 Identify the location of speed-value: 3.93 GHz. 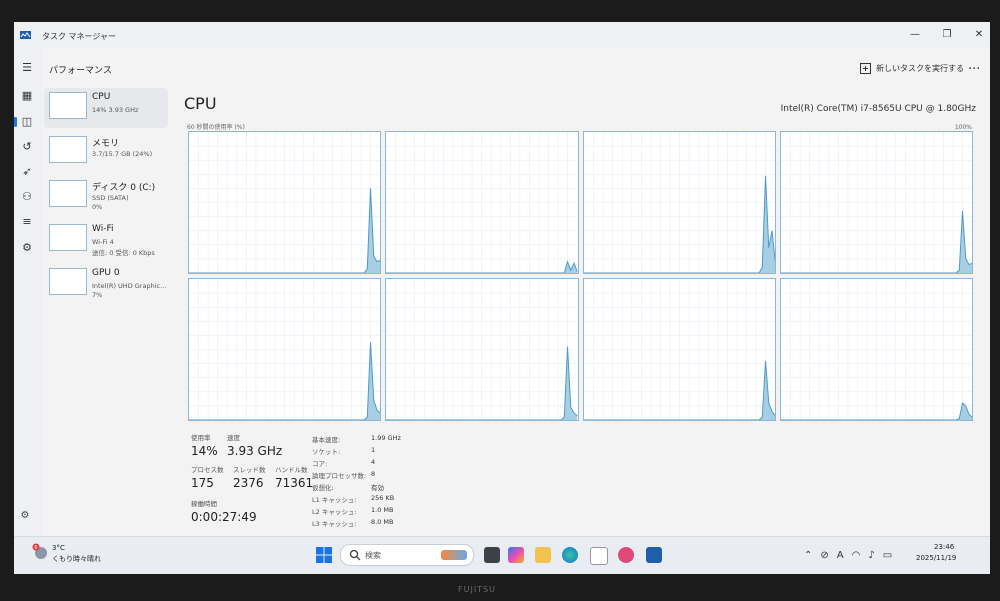
(255, 451).